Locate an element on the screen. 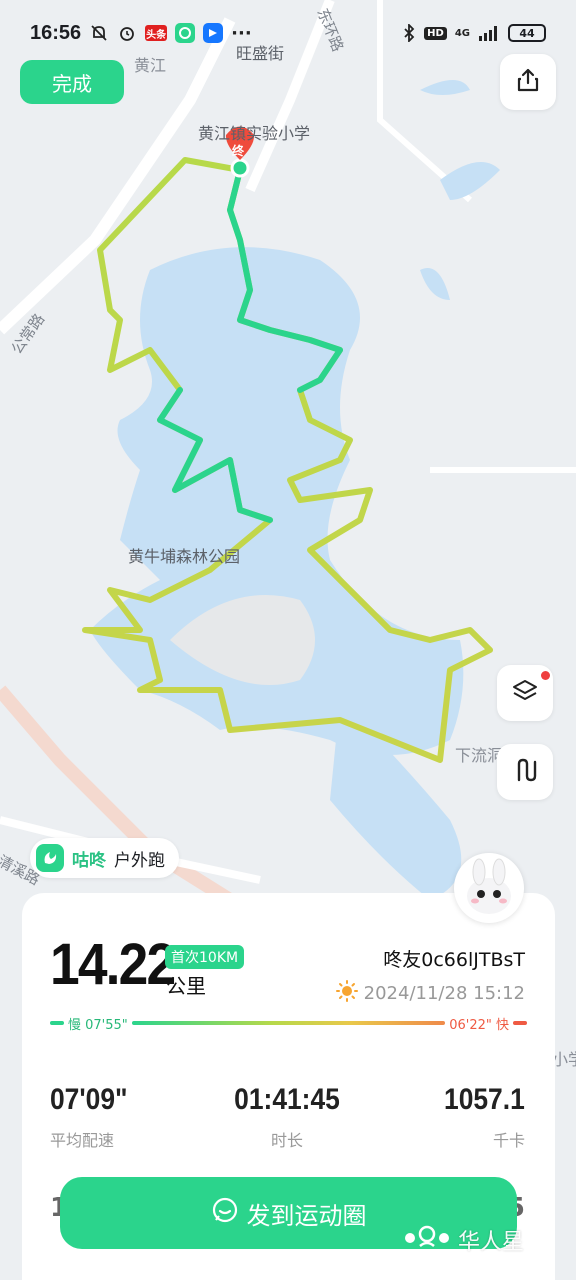 The width and height of the screenshot is (576, 1280). avatar-bunny-icon is located at coordinates (489, 886).